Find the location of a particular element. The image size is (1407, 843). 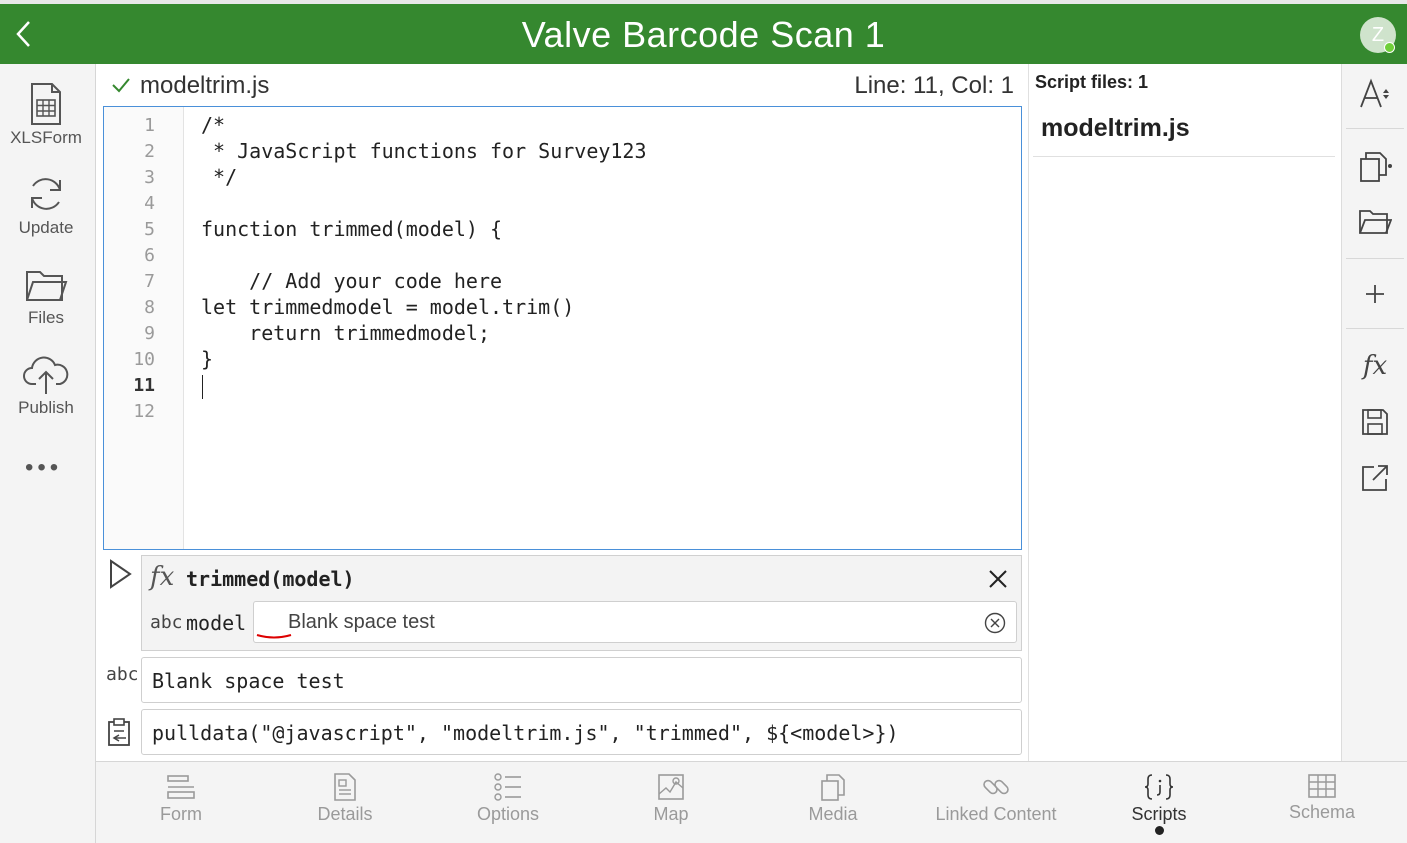

code-line: /* is located at coordinates (213, 125).